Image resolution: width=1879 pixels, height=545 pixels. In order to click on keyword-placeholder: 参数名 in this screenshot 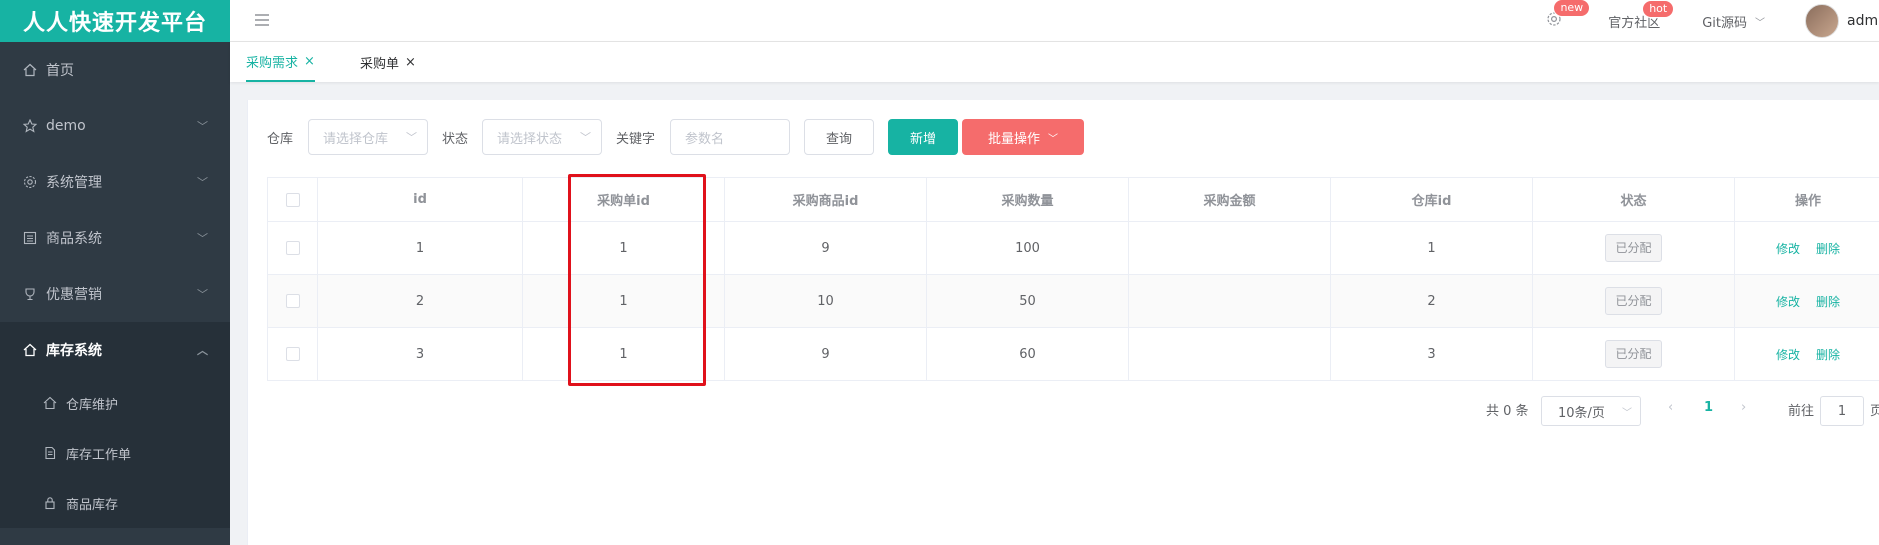, I will do `click(705, 139)`.